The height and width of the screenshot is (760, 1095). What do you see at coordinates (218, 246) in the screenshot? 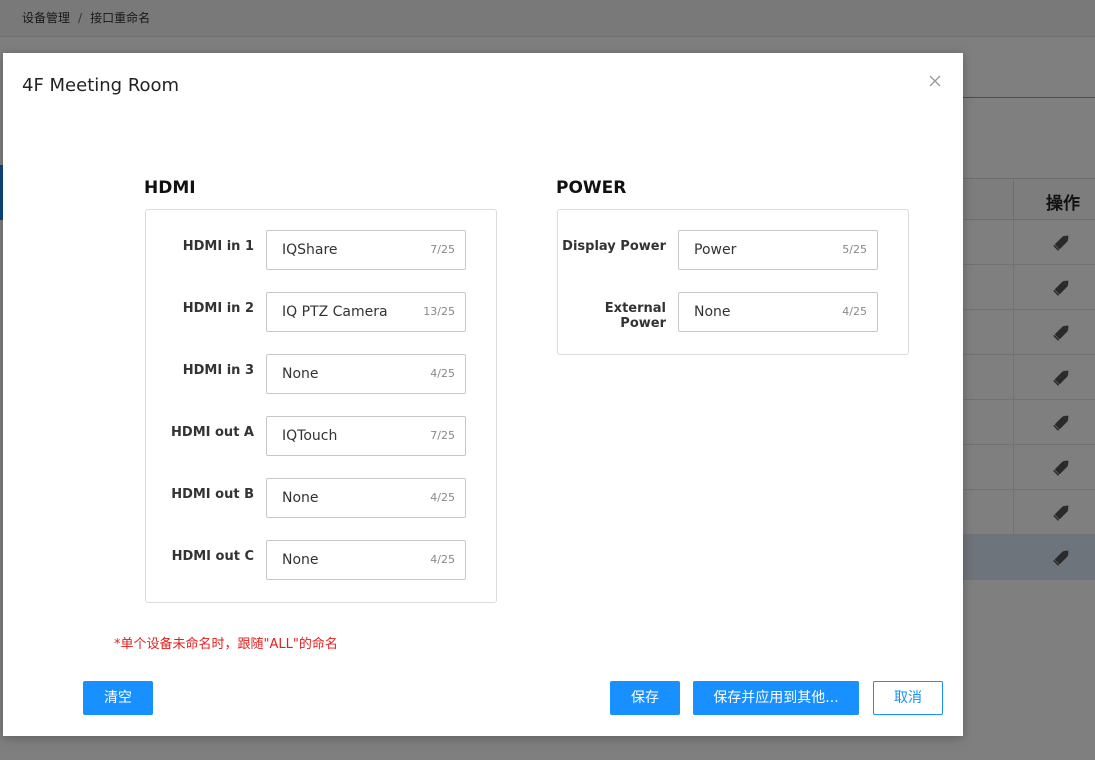
I see `field-label: HDMI in 1` at bounding box center [218, 246].